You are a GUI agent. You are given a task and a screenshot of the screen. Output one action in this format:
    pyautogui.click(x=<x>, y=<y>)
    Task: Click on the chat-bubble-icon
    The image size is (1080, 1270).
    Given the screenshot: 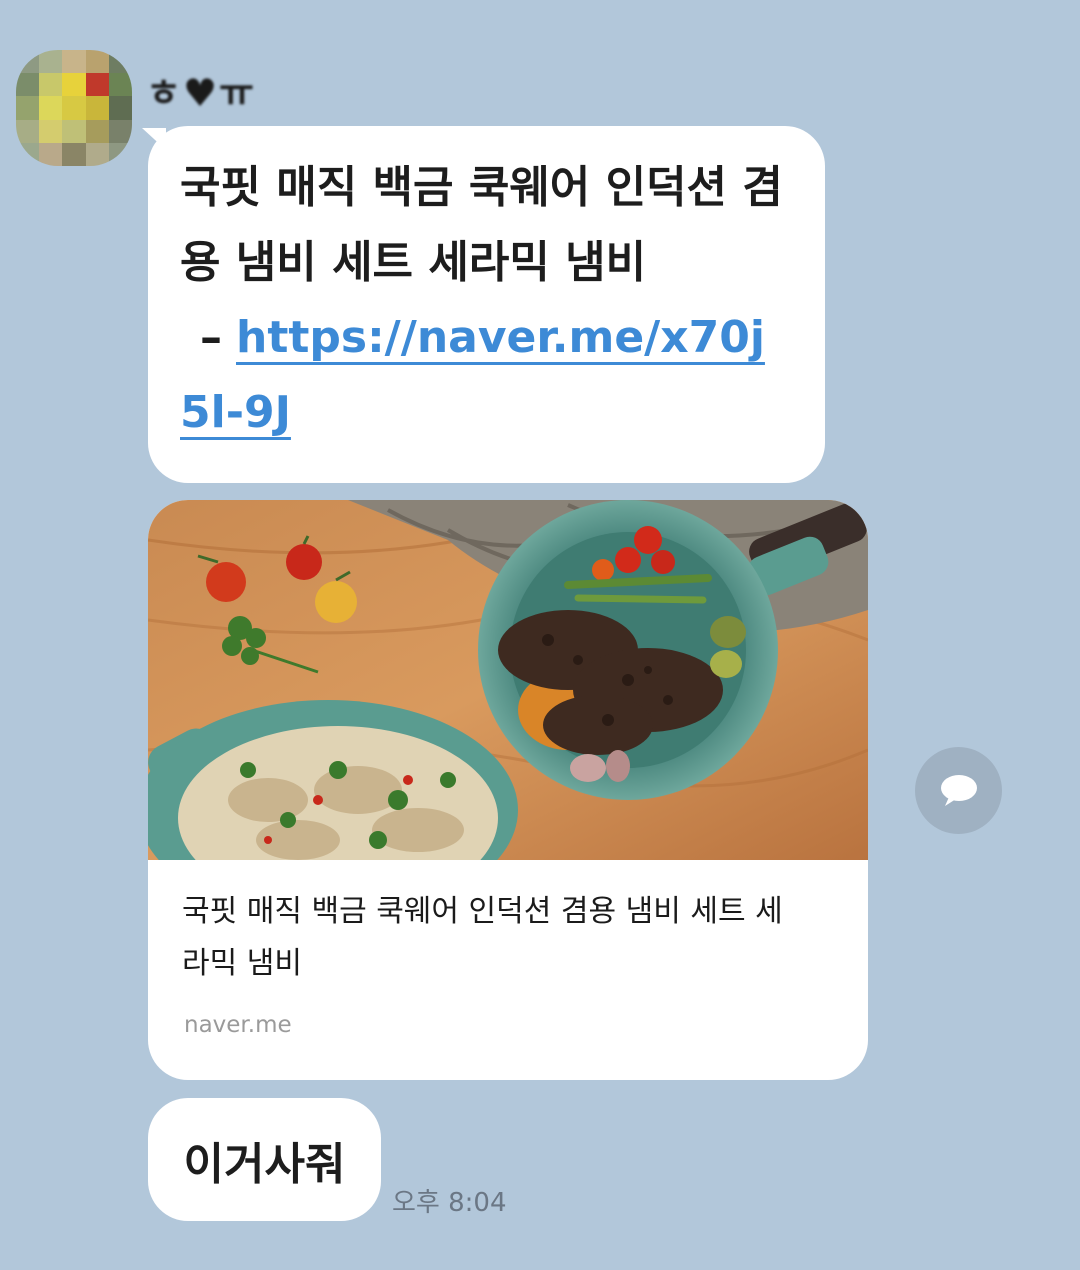 What is the action you would take?
    pyautogui.click(x=958, y=790)
    